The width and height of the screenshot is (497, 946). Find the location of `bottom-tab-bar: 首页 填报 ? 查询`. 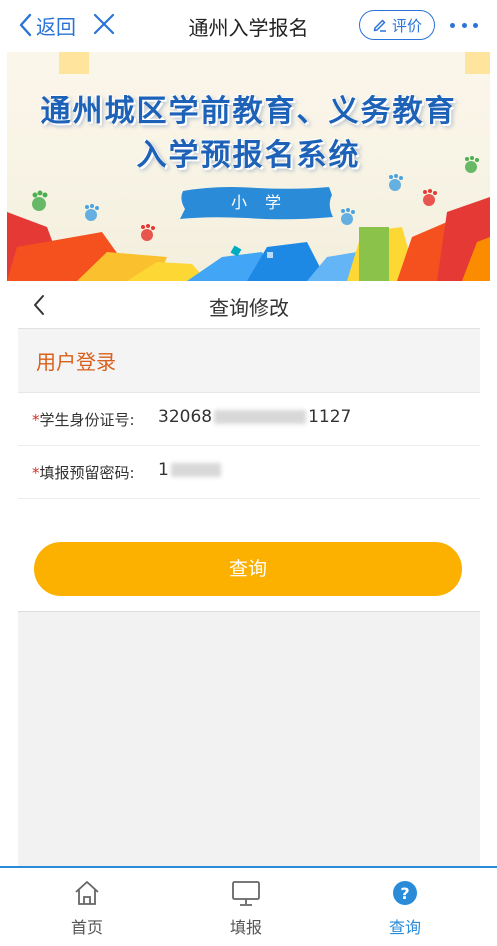

bottom-tab-bar: 首页 填报 ? 查询 is located at coordinates (248, 906).